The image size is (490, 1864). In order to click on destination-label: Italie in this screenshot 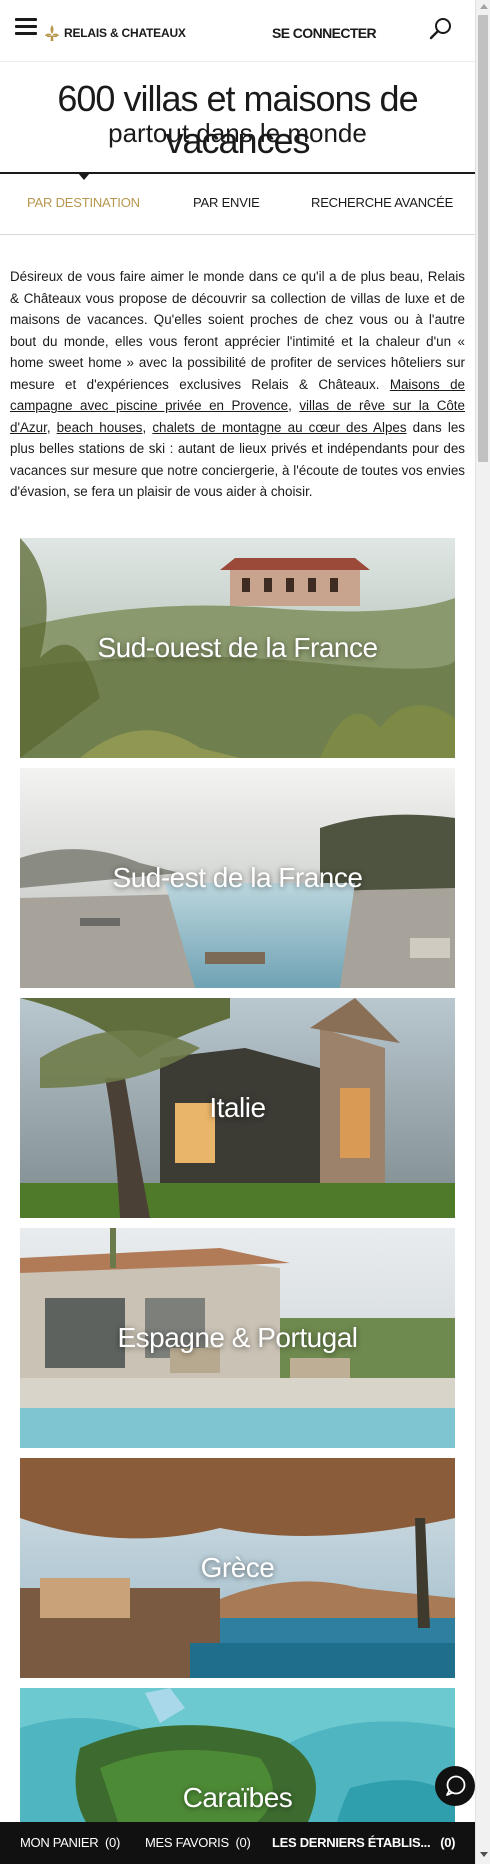, I will do `click(237, 1107)`.